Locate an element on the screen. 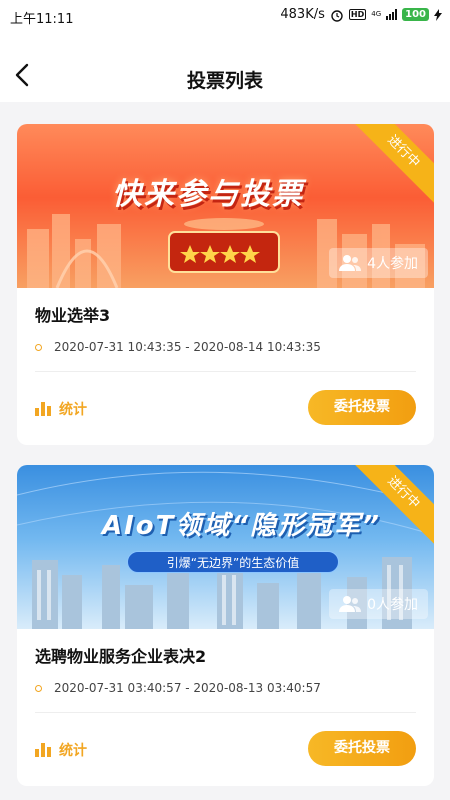 The image size is (450, 800). participants-count: 0人参加 is located at coordinates (392, 605).